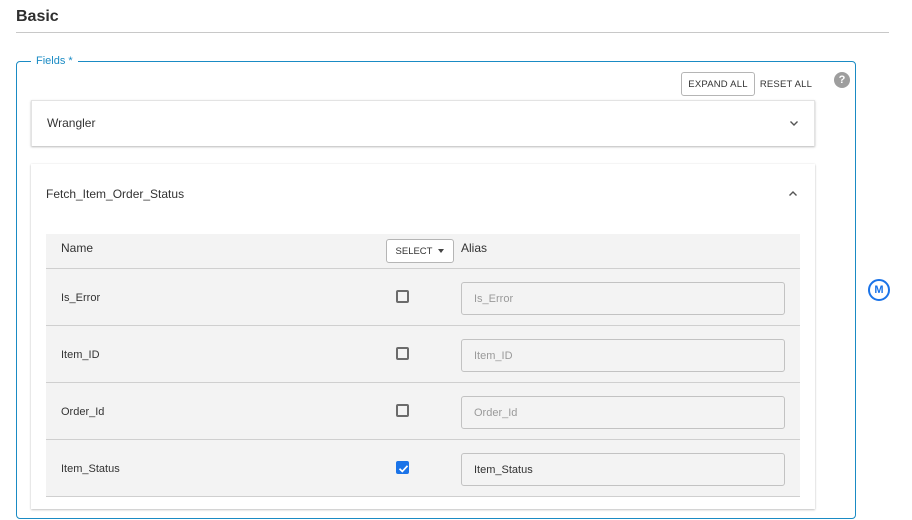  What do you see at coordinates (83, 412) in the screenshot?
I see `field-name: Order_Id` at bounding box center [83, 412].